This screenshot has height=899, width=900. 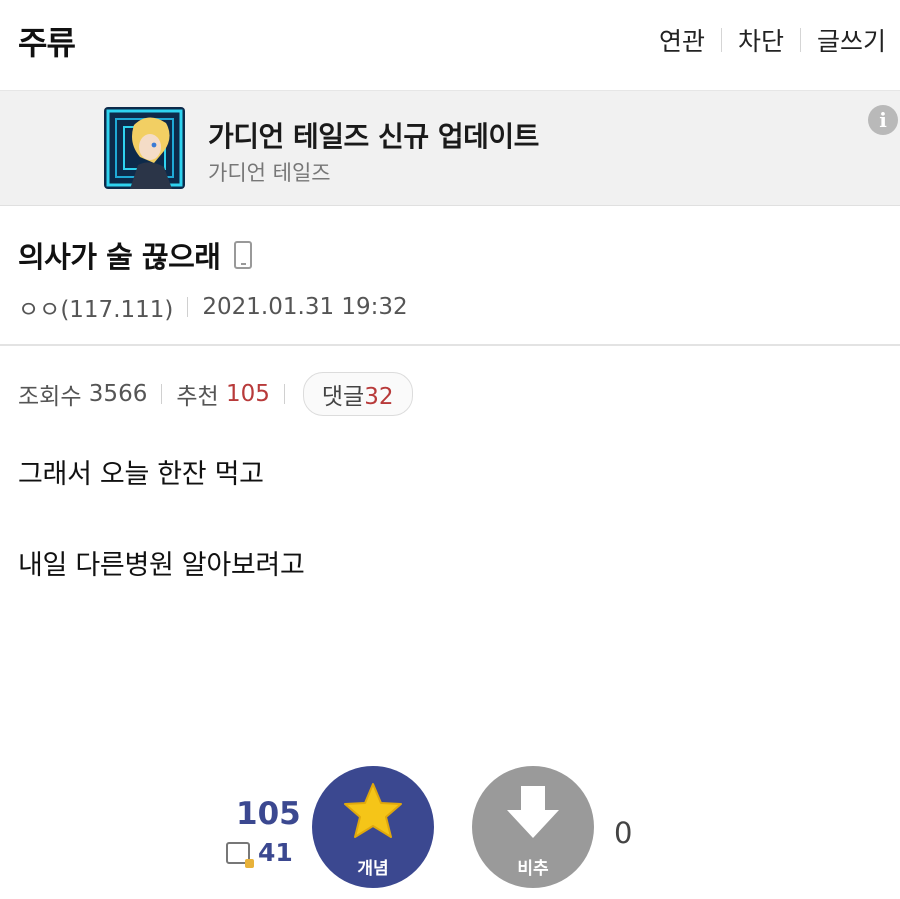 What do you see at coordinates (240, 854) in the screenshot?
I see `mobile-vote-icon` at bounding box center [240, 854].